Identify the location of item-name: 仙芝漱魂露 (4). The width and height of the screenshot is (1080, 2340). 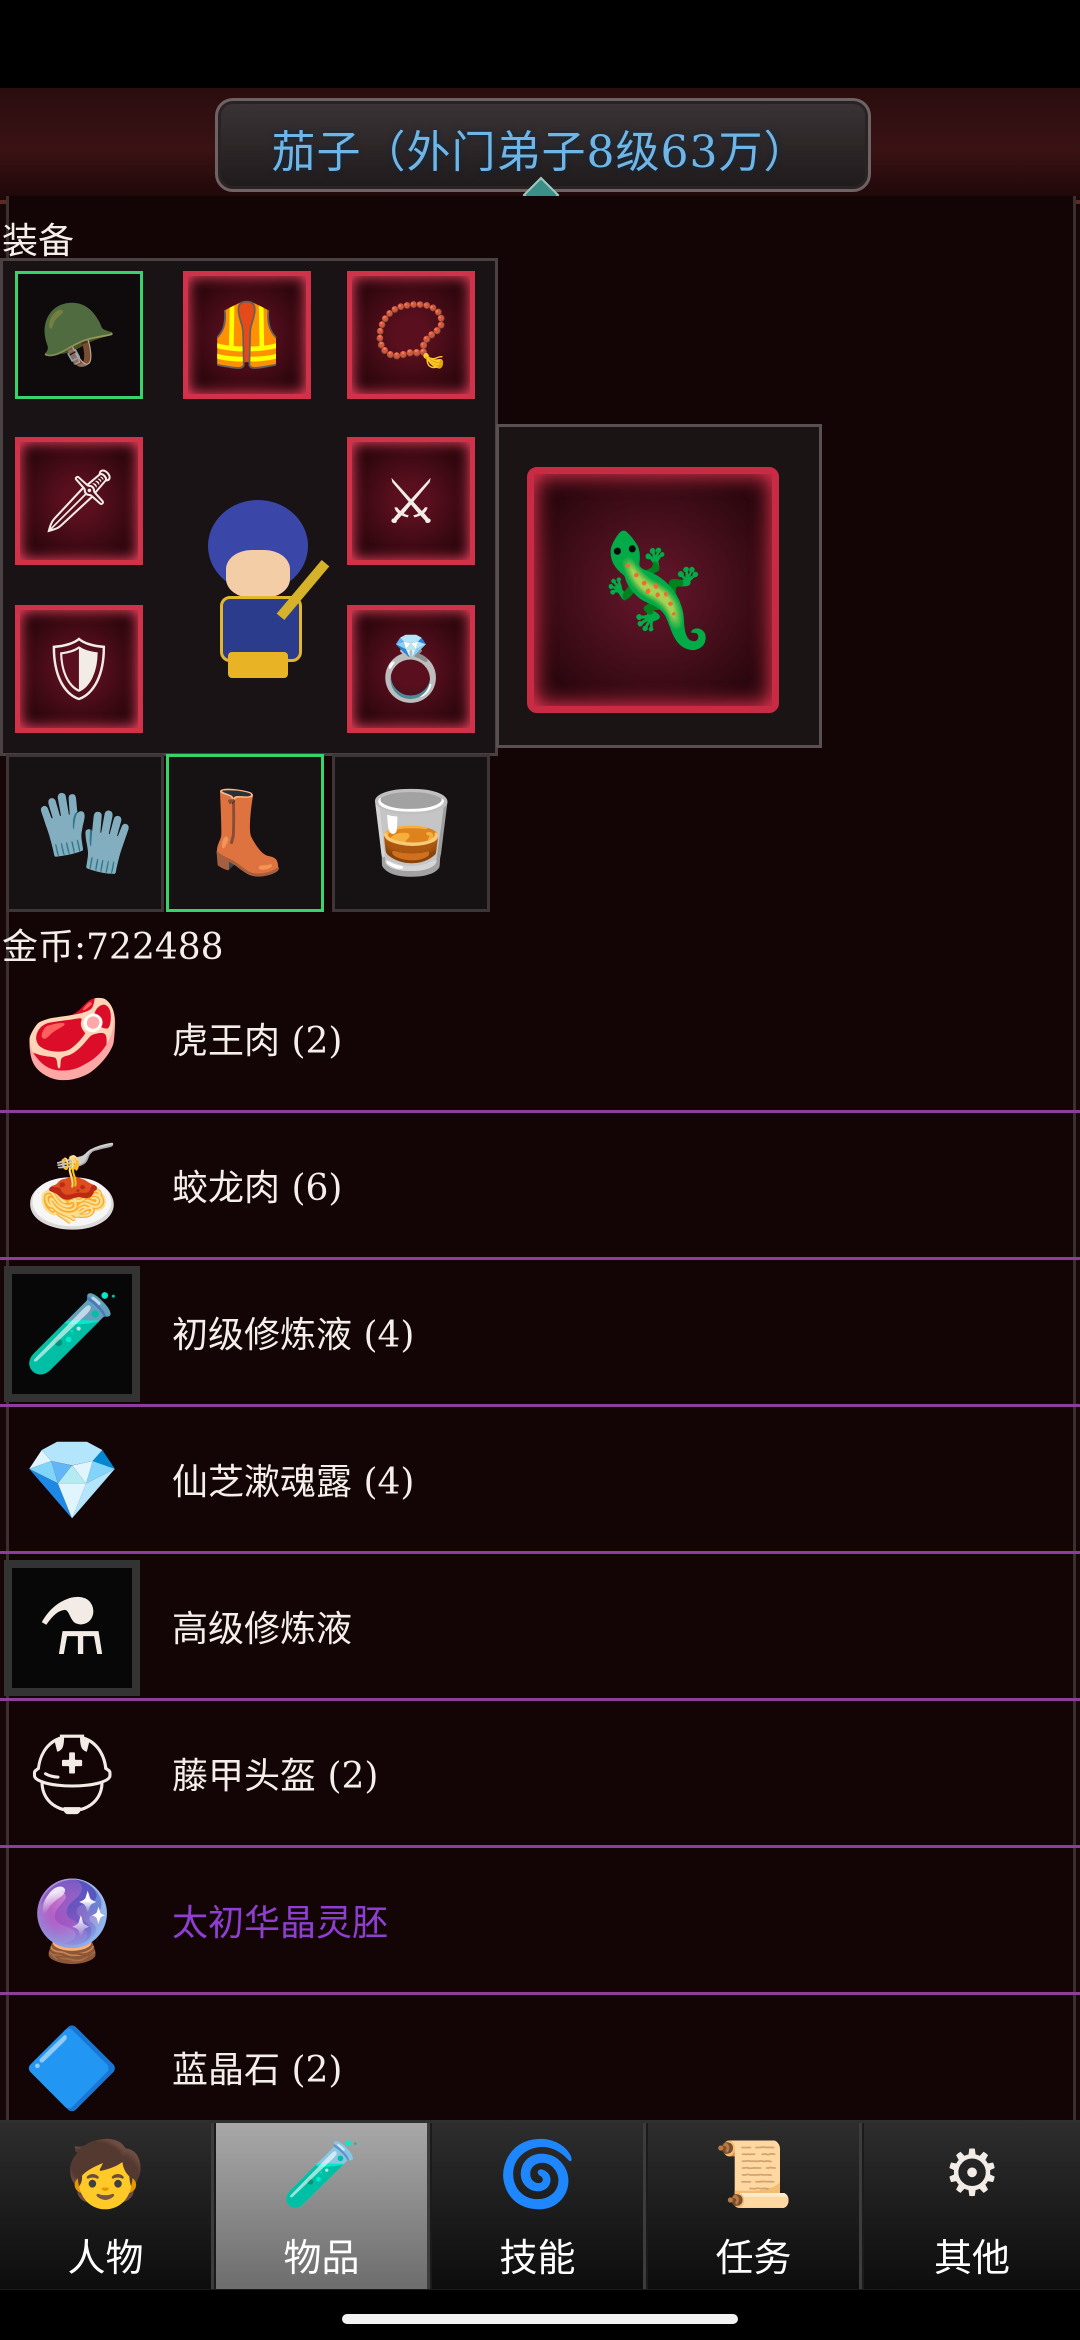
(293, 1482).